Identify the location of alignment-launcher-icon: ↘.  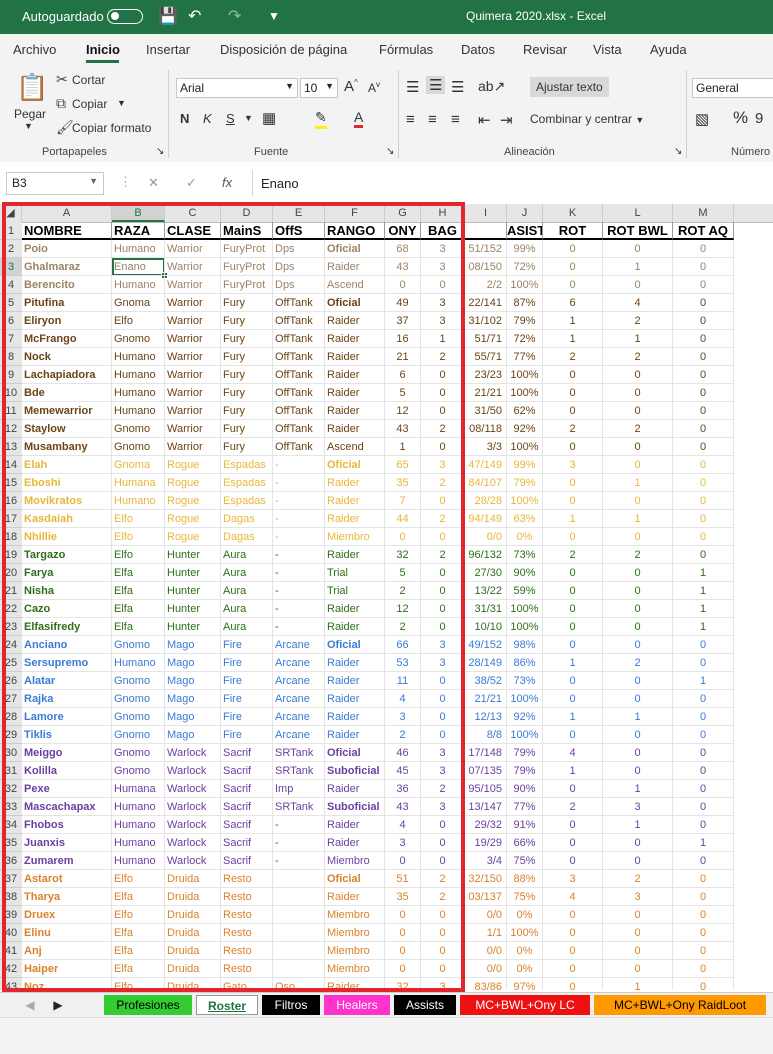
(678, 151).